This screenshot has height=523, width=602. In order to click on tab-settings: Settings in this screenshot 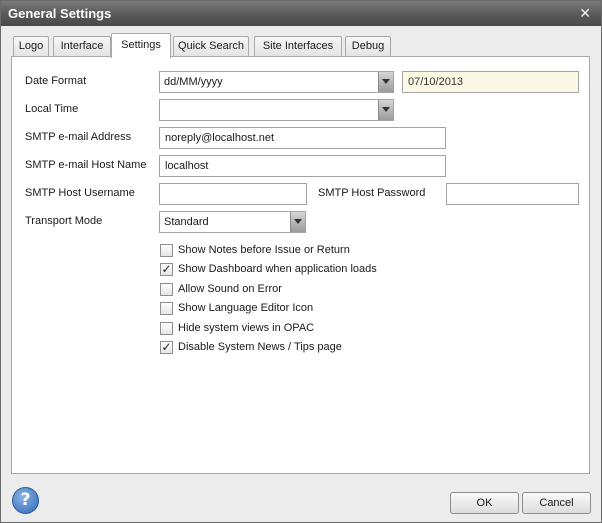, I will do `click(141, 45)`.